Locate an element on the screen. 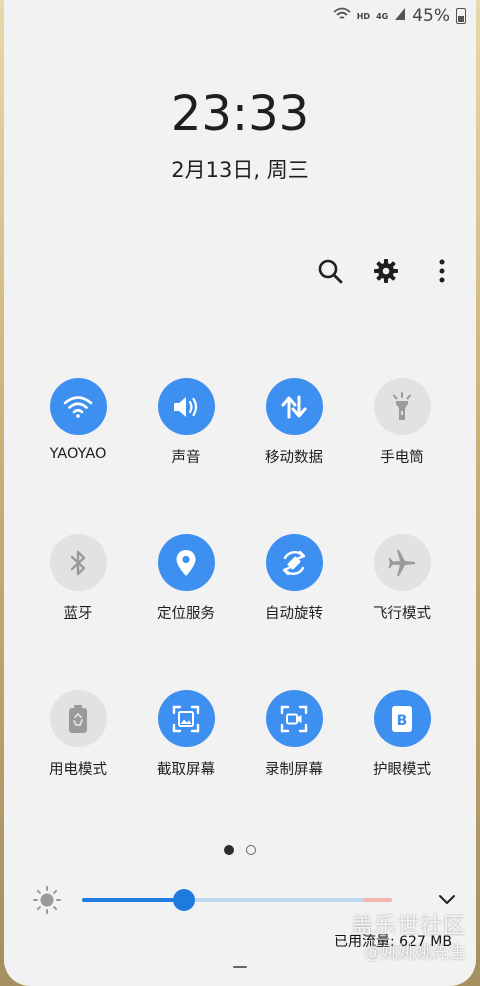 Image resolution: width=480 pixels, height=986 pixels. tile-flashlight: 手电筒 is located at coordinates (402, 456).